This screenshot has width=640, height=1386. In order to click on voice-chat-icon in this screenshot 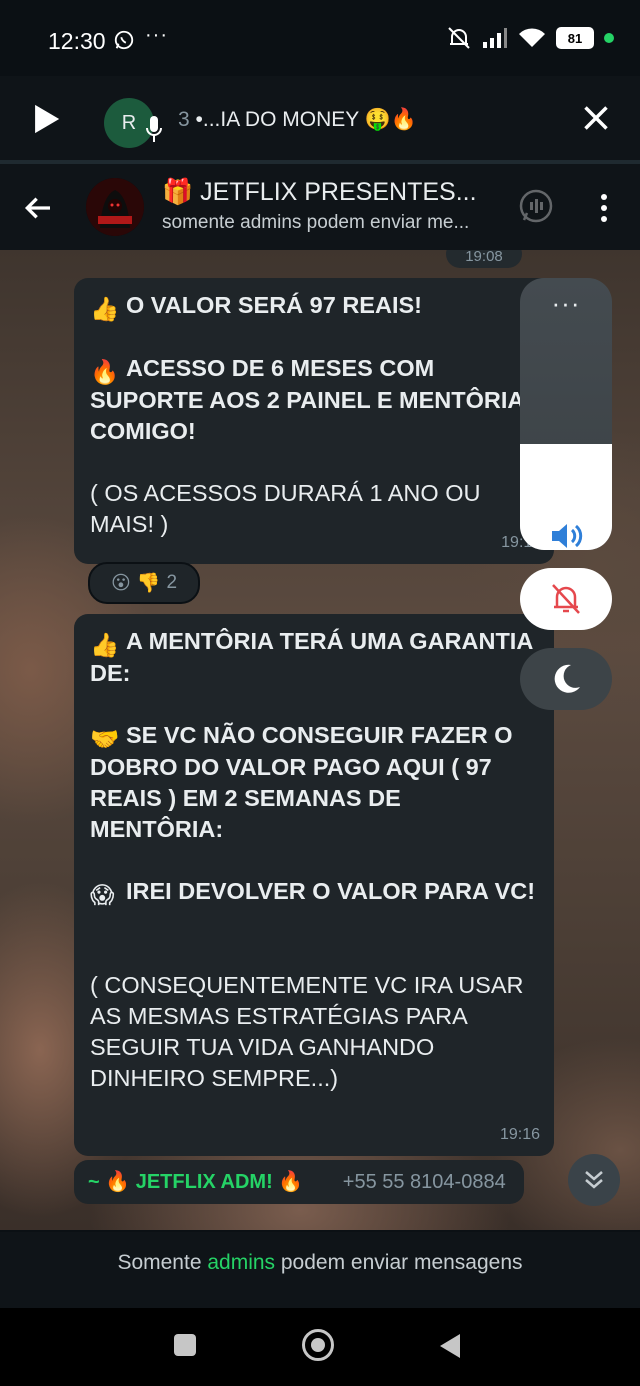, I will do `click(536, 206)`.